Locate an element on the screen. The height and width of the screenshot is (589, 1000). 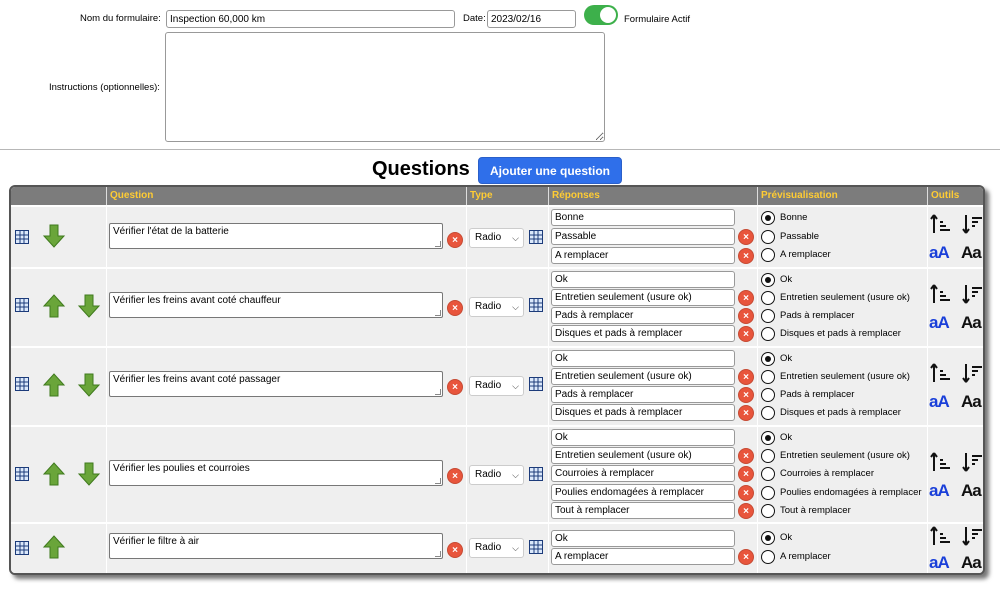
add-question-button: Ajouter une question is located at coordinates (550, 170).